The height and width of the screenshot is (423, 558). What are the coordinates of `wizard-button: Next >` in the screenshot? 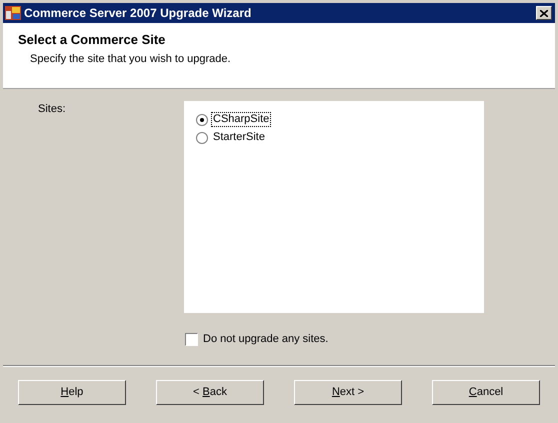 It's located at (348, 392).